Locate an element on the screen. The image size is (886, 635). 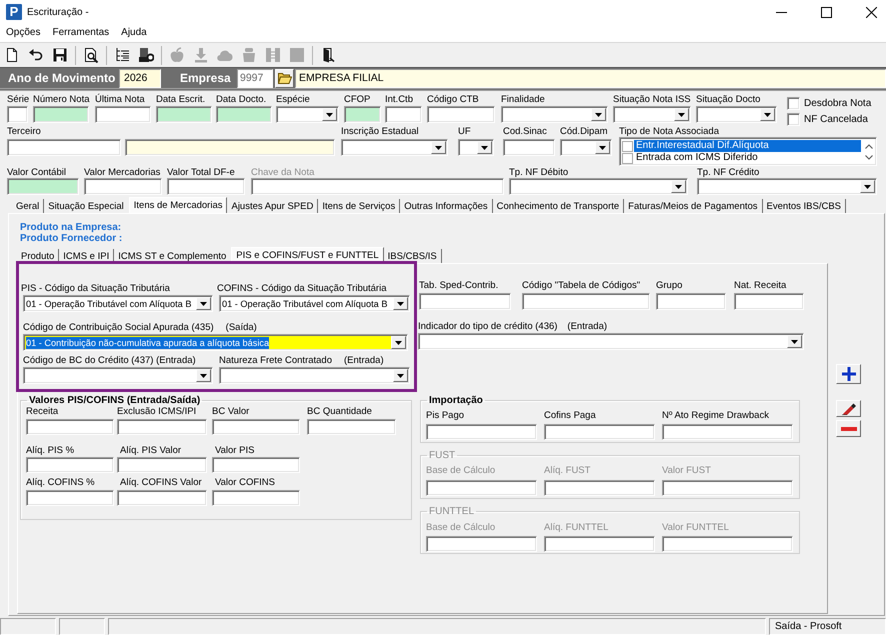
scroll-up-icon is located at coordinates (868, 146).